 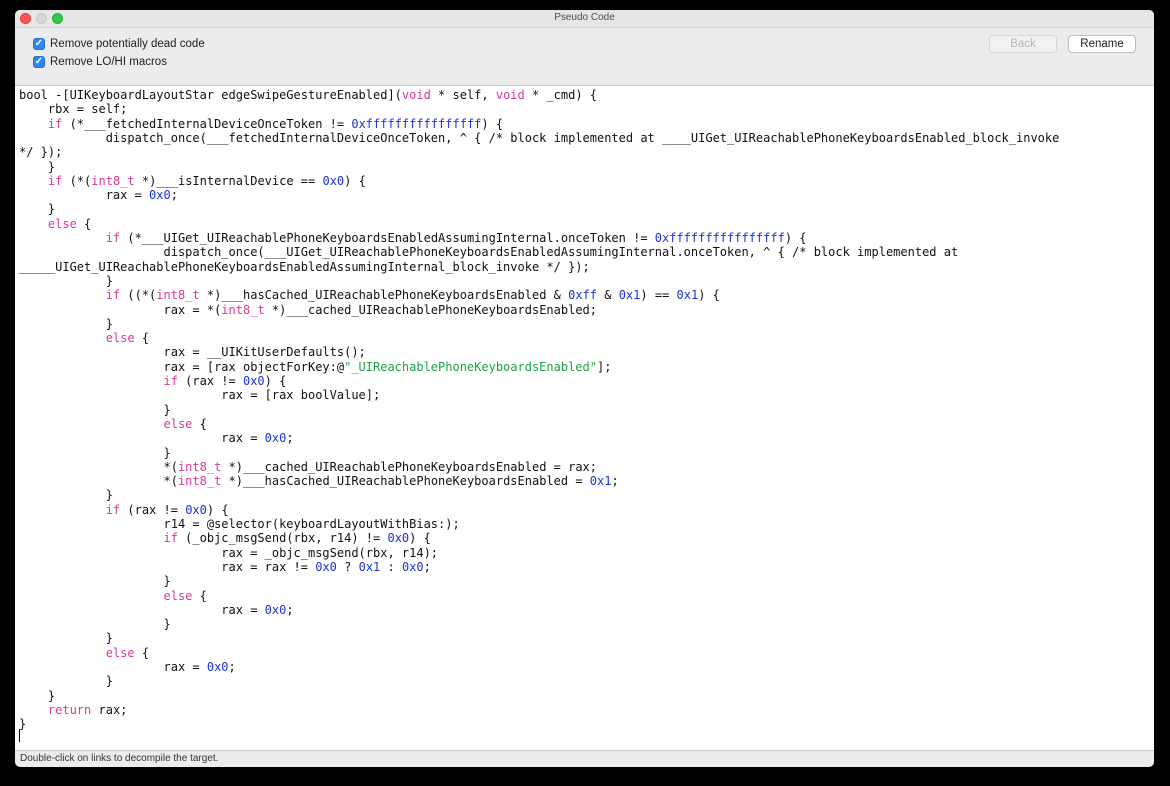 I want to click on code-token: ;, so click(x=427, y=566).